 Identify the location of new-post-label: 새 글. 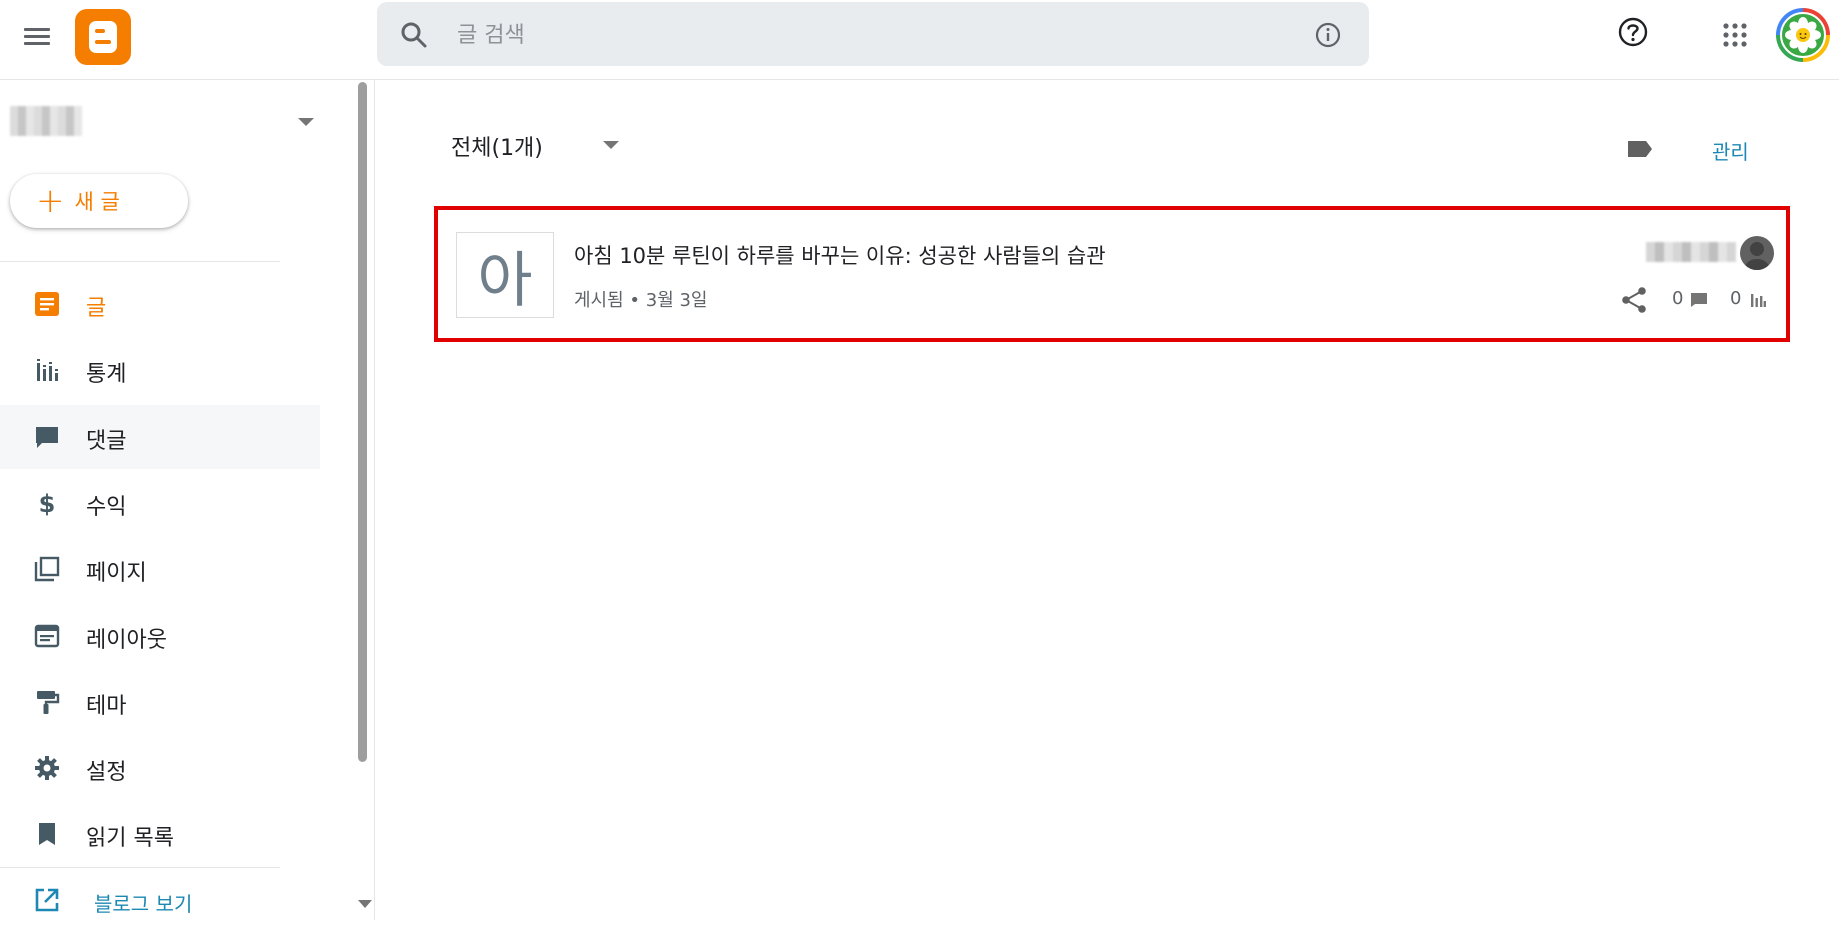
(97, 202).